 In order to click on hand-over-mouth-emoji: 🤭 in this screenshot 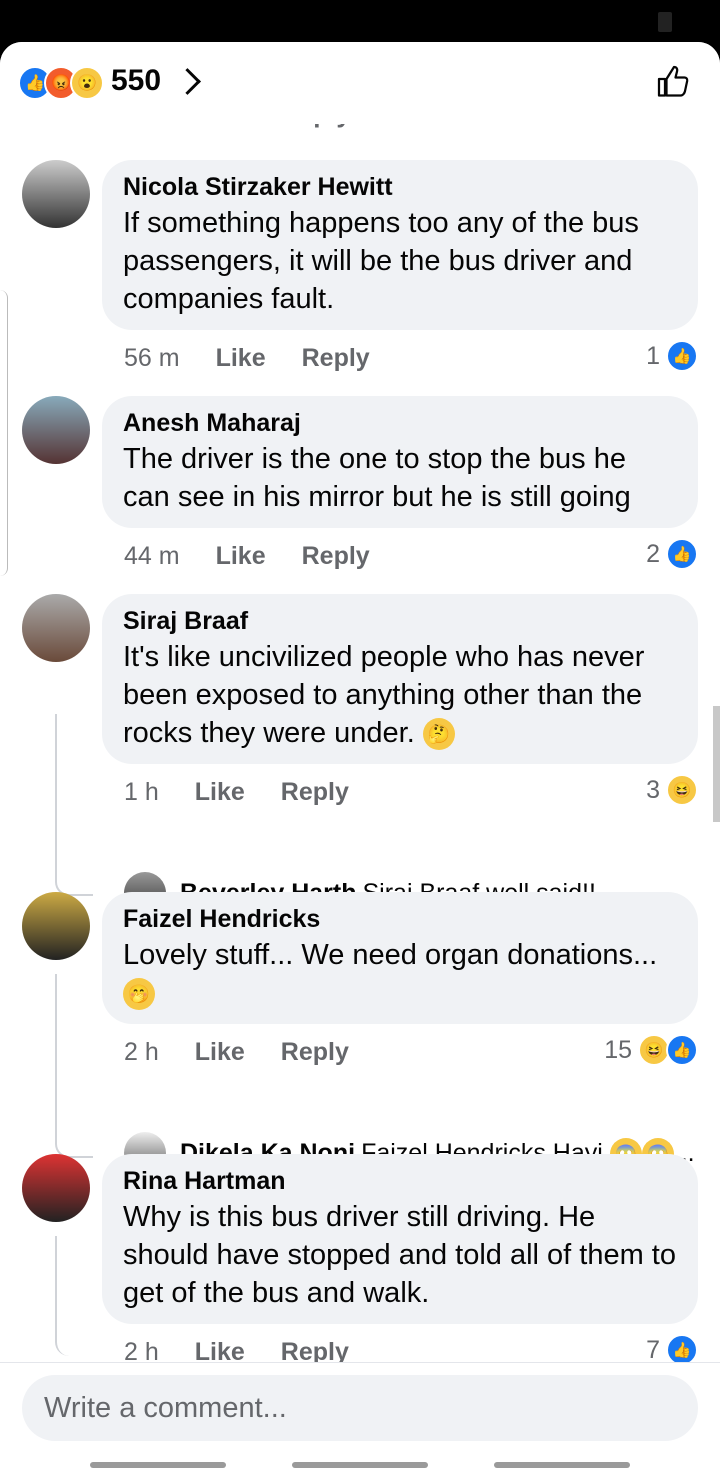, I will do `click(139, 994)`.